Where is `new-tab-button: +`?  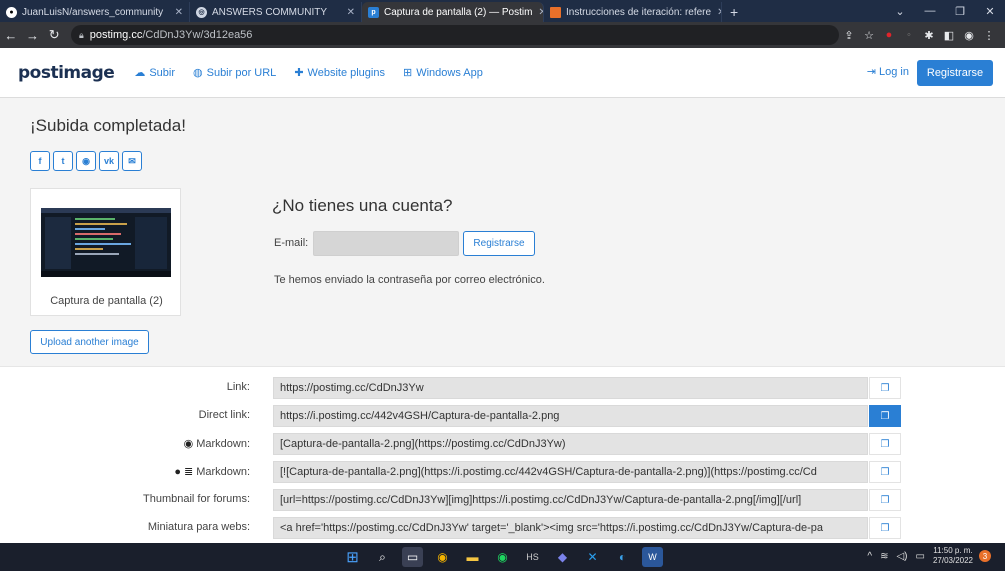 new-tab-button: + is located at coordinates (734, 12).